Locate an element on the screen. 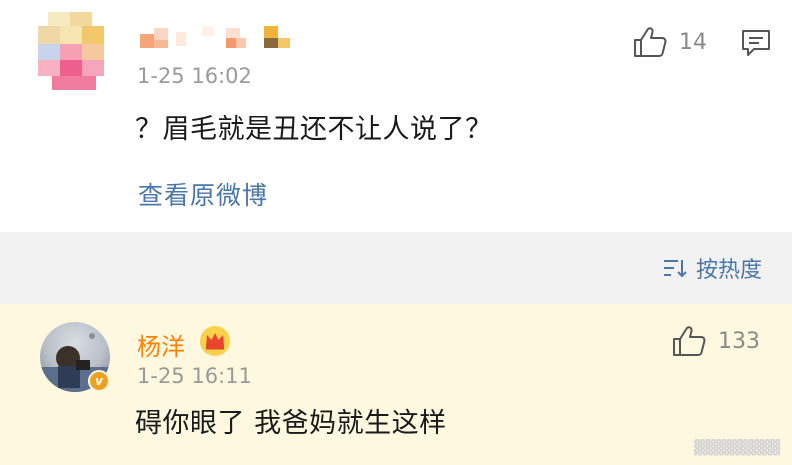  comment-time: 1-25 16:11 is located at coordinates (194, 376).